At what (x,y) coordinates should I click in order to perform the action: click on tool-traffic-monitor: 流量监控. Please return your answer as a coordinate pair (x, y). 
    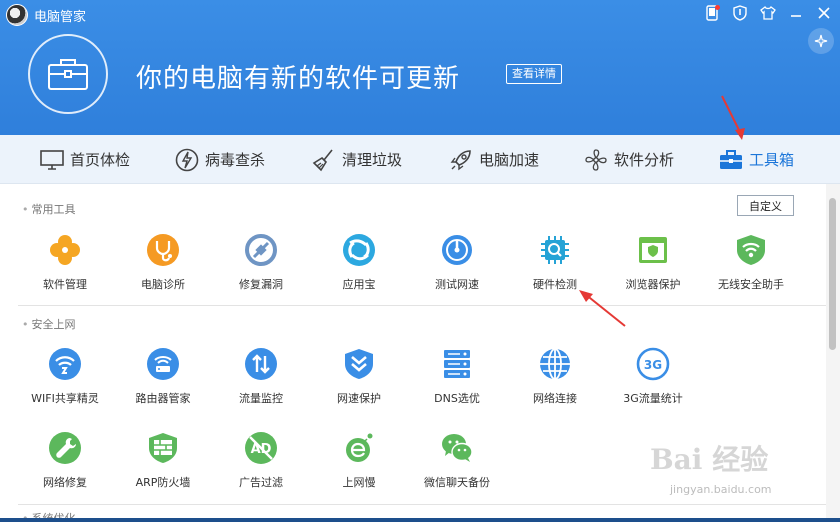
    Looking at the image, I should click on (261, 381).